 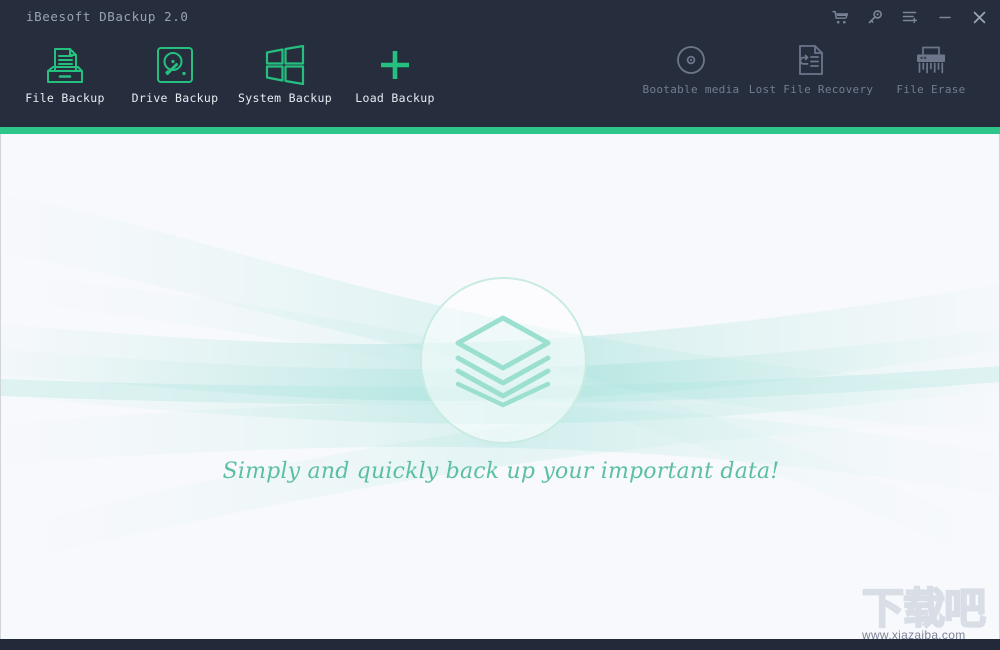 I want to click on toolbar-label: System Backup, so click(x=285, y=98).